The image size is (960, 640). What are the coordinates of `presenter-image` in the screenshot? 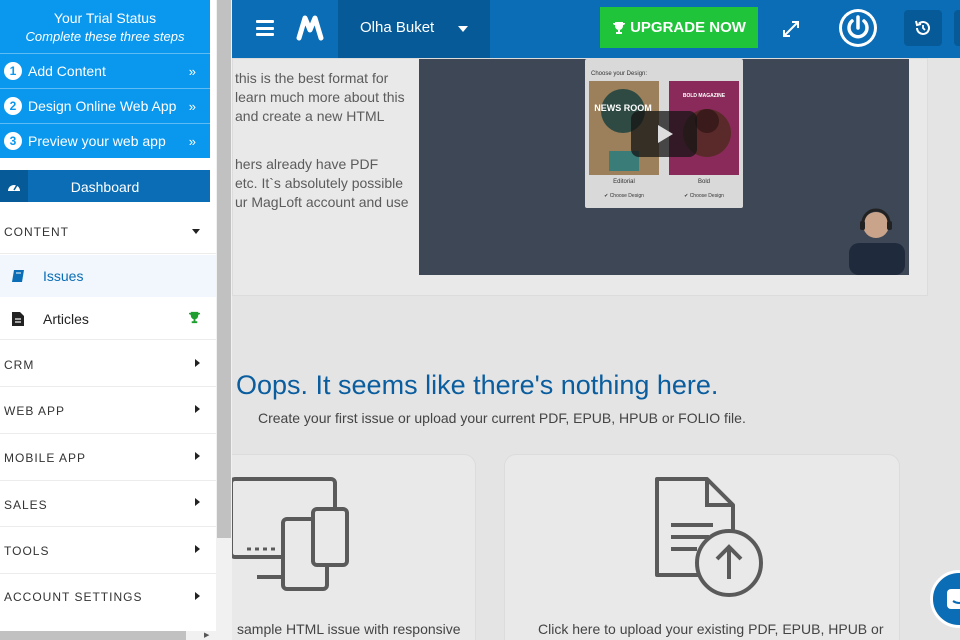 It's located at (877, 241).